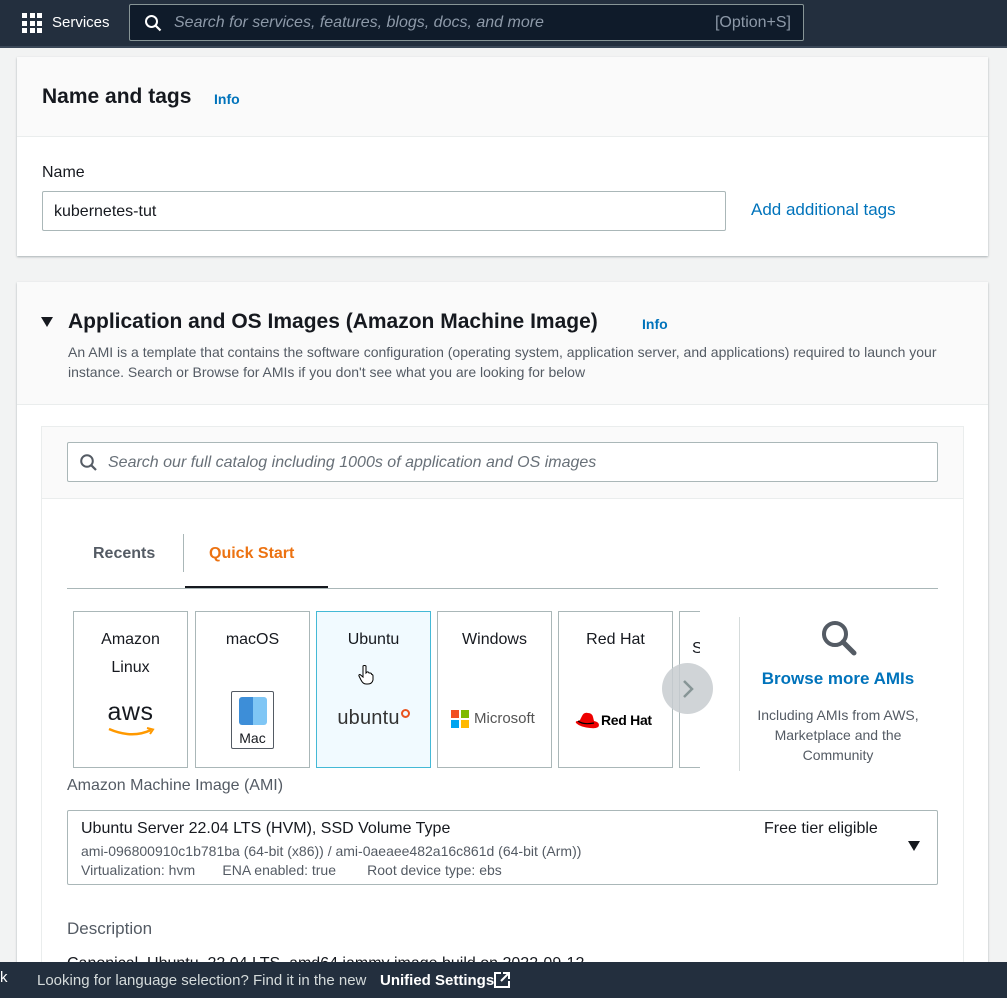 The height and width of the screenshot is (998, 1007). Describe the element at coordinates (494, 689) in the screenshot. I see `os-card-windows: Windows Microsoft` at that location.